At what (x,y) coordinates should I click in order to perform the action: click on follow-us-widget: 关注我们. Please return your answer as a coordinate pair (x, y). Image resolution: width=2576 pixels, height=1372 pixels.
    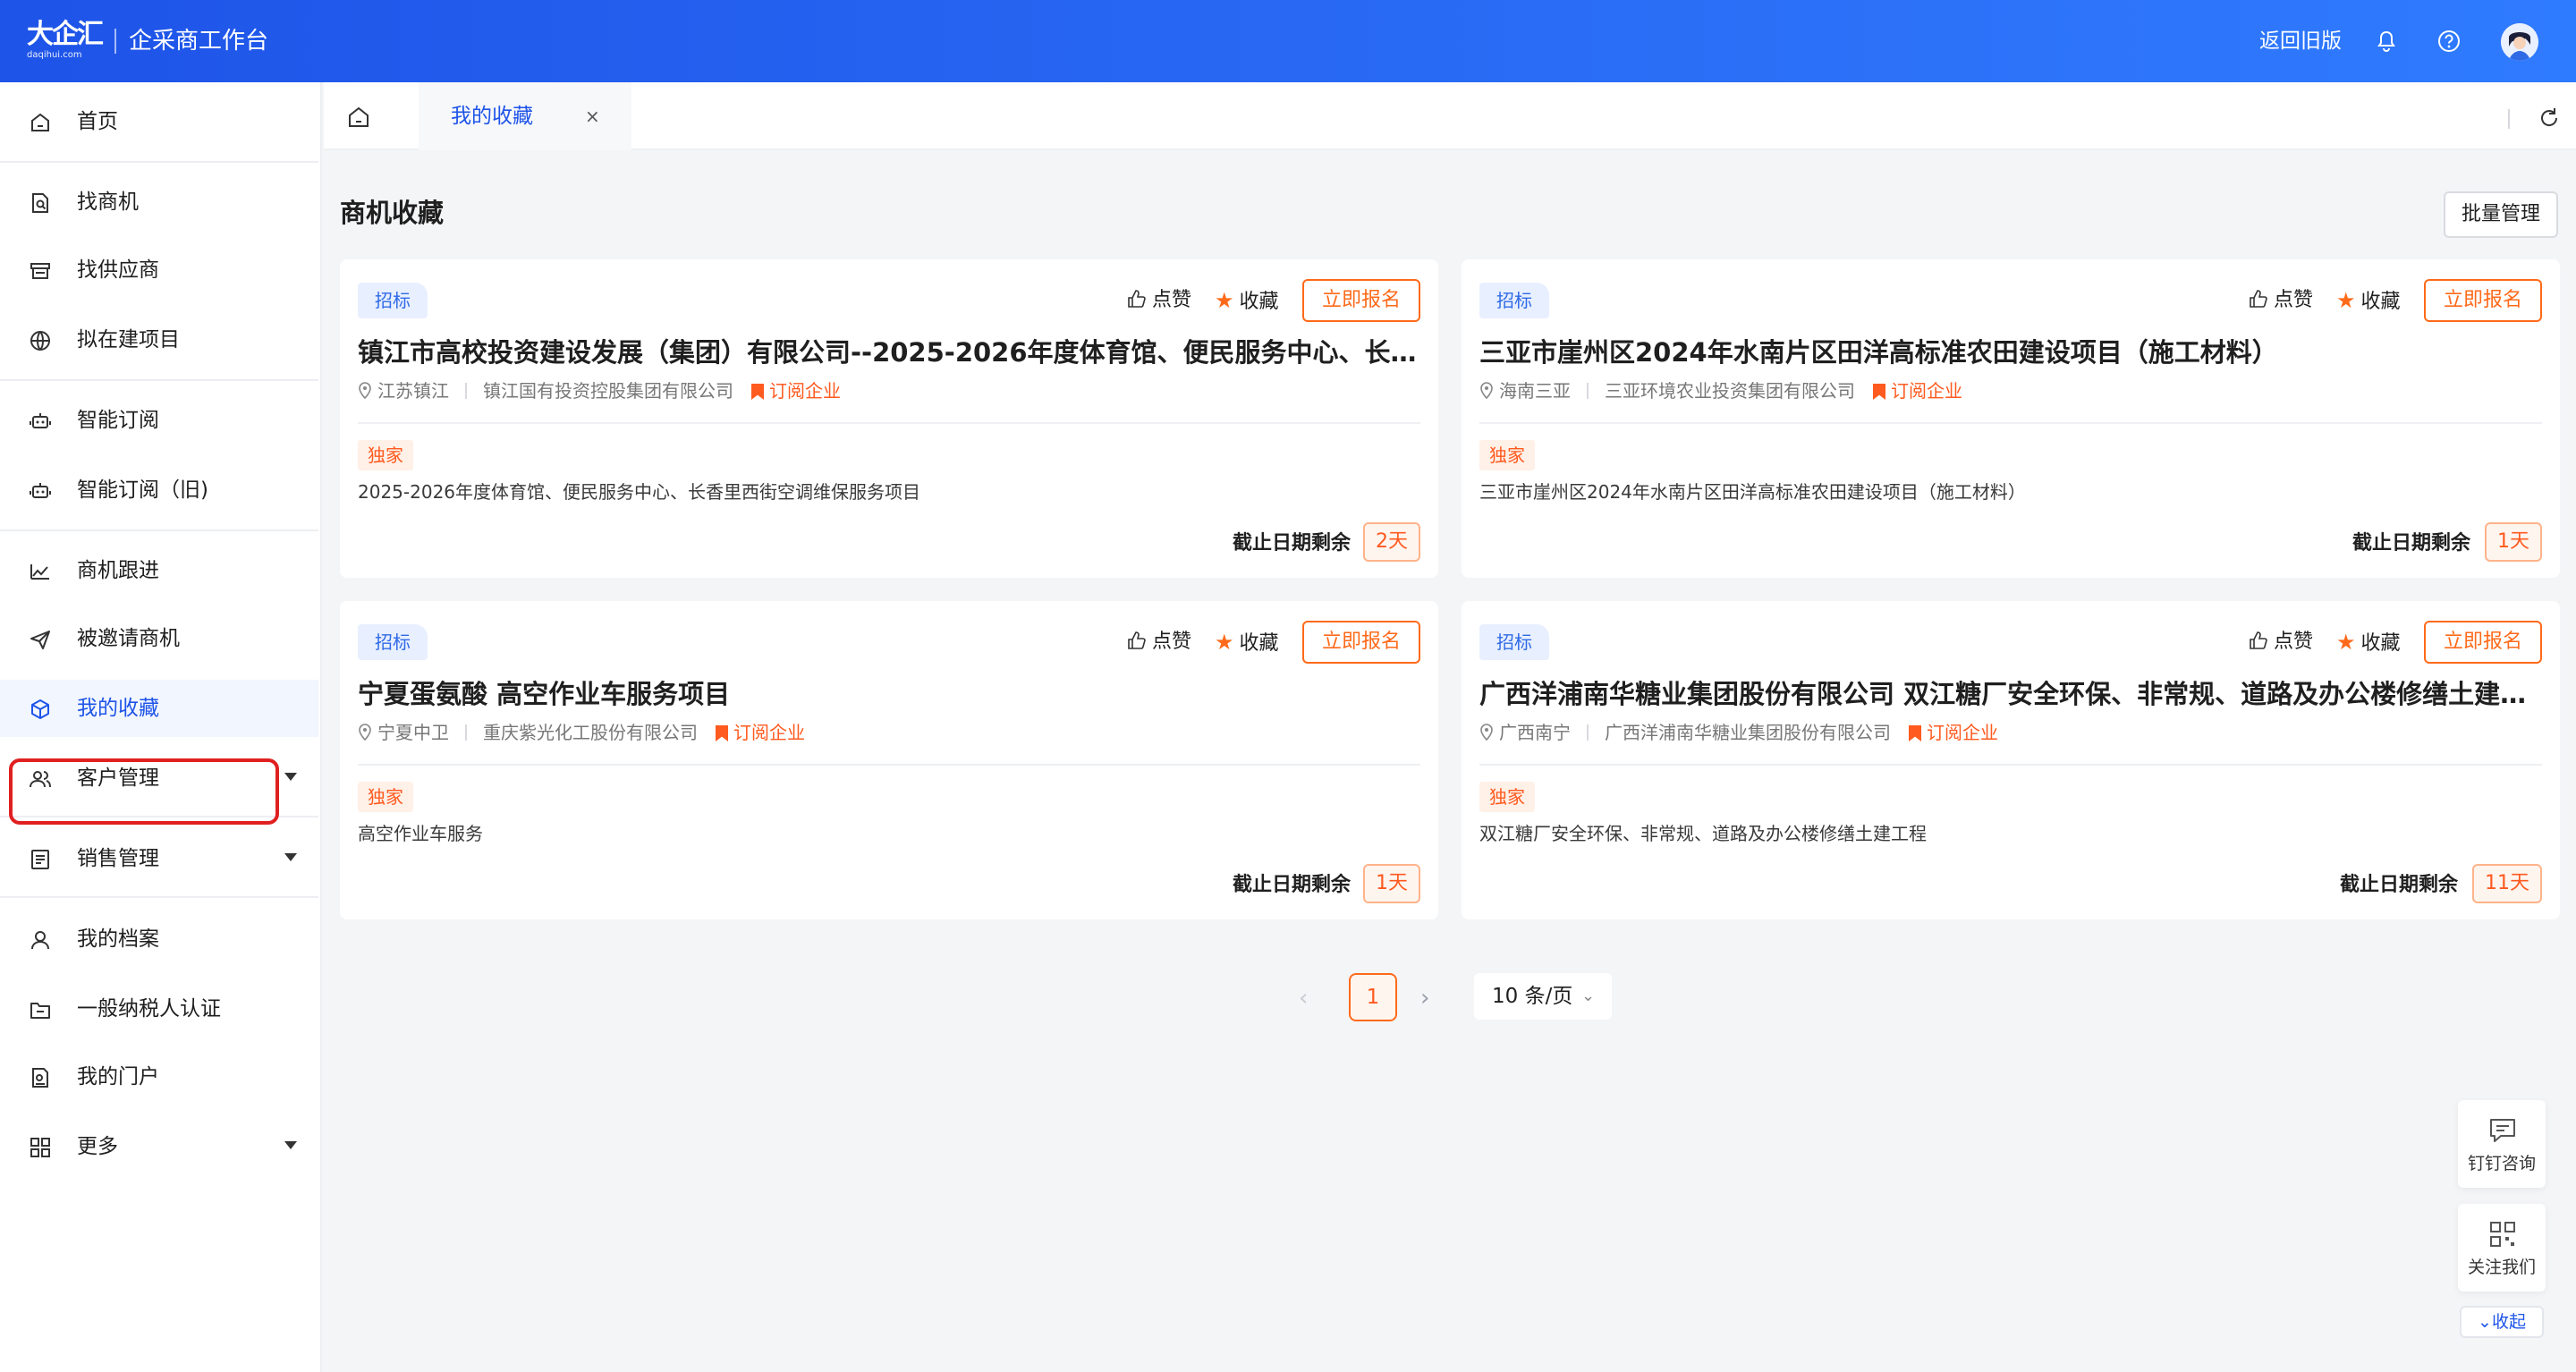
    Looking at the image, I should click on (2502, 1248).